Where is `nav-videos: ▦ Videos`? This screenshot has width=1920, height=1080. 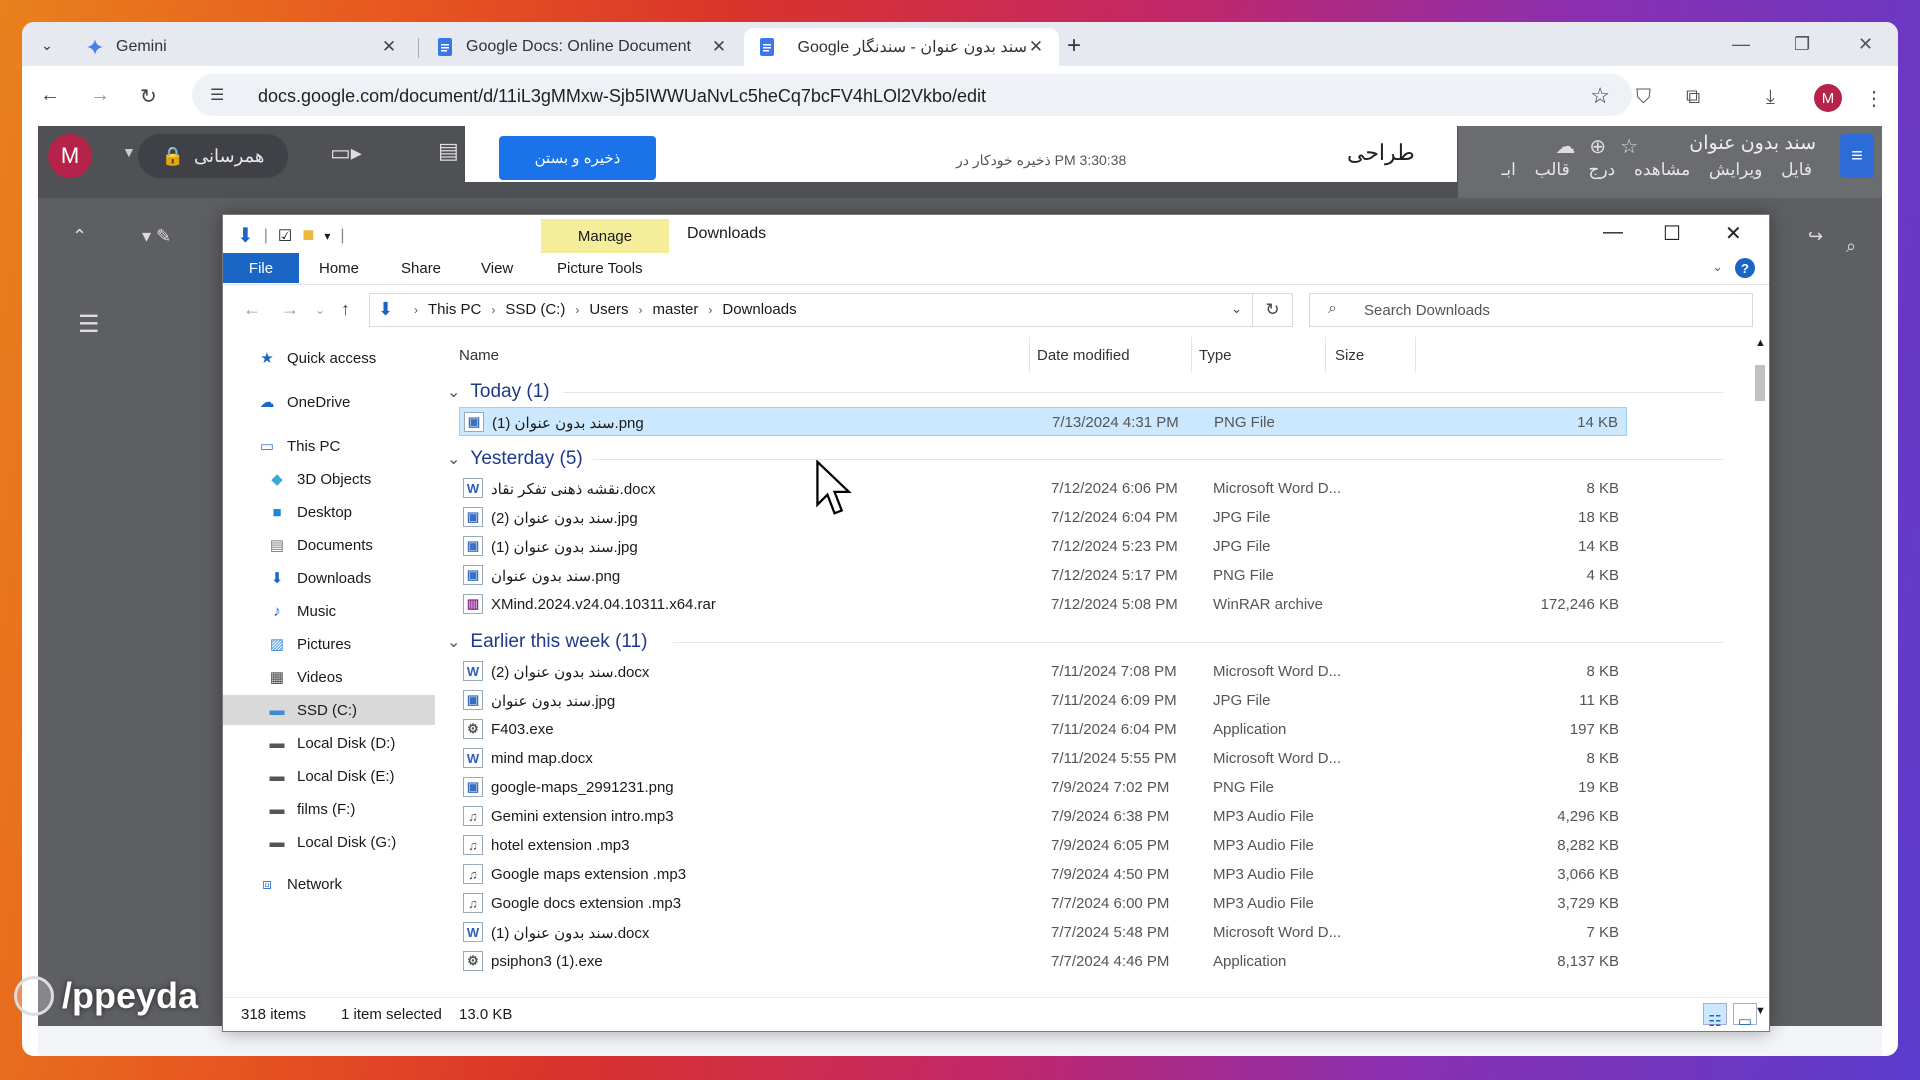 nav-videos: ▦ Videos is located at coordinates (305, 677).